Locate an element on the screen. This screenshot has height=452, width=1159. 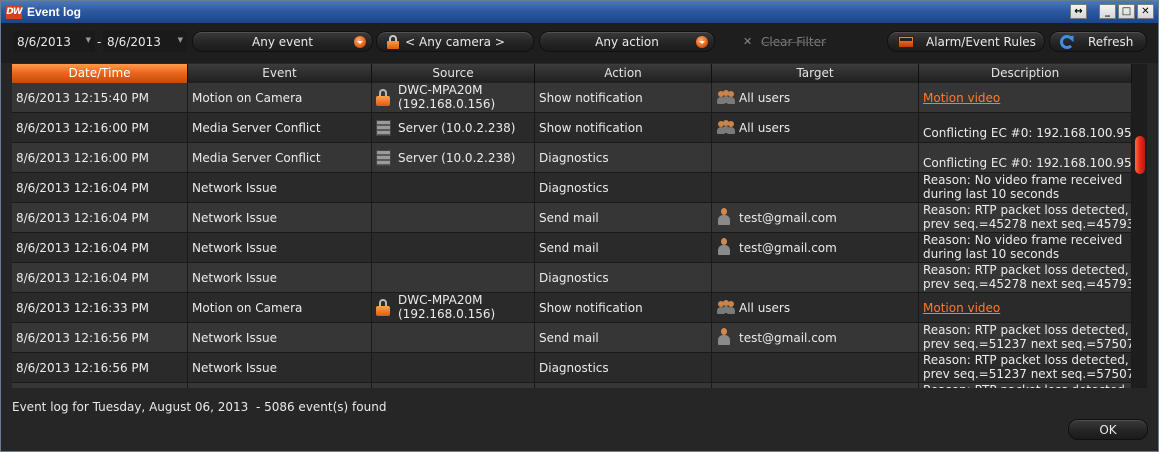
column-header-target: Target is located at coordinates (815, 73).